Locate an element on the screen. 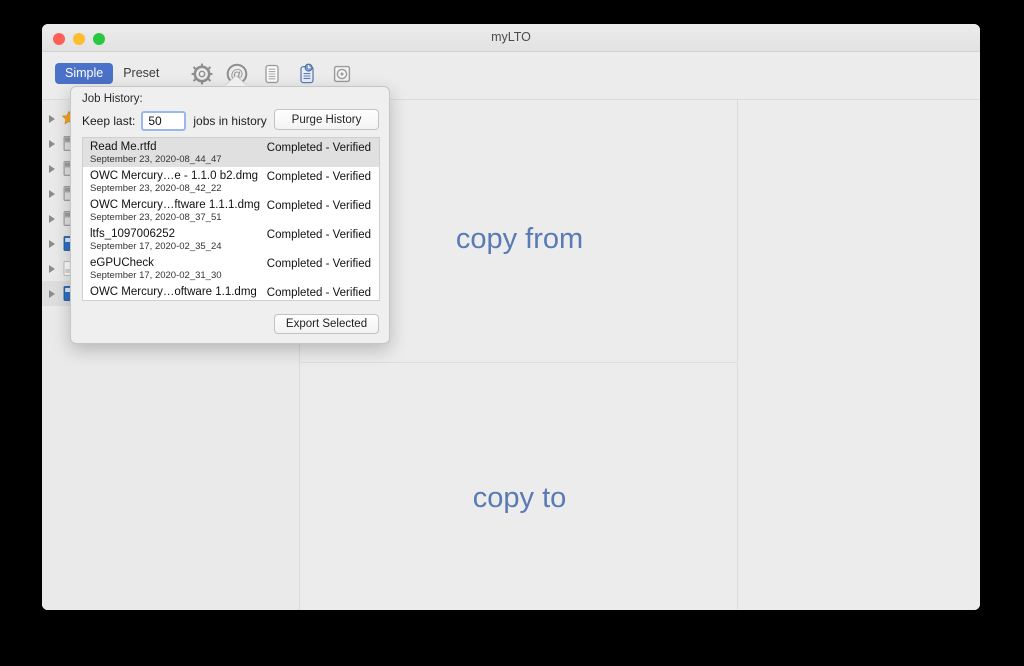 This screenshot has height=666, width=1024. disc-settings-icon is located at coordinates (341, 73).